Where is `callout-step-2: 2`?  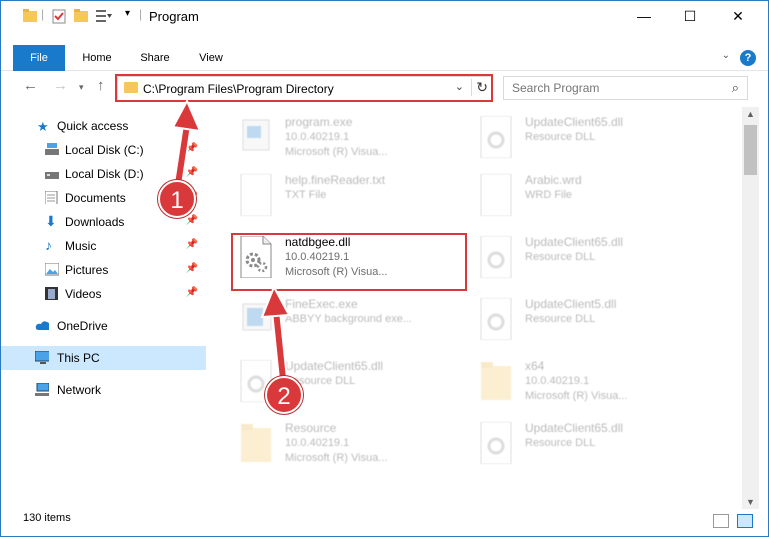
callout-step-2: 2 is located at coordinates (284, 395).